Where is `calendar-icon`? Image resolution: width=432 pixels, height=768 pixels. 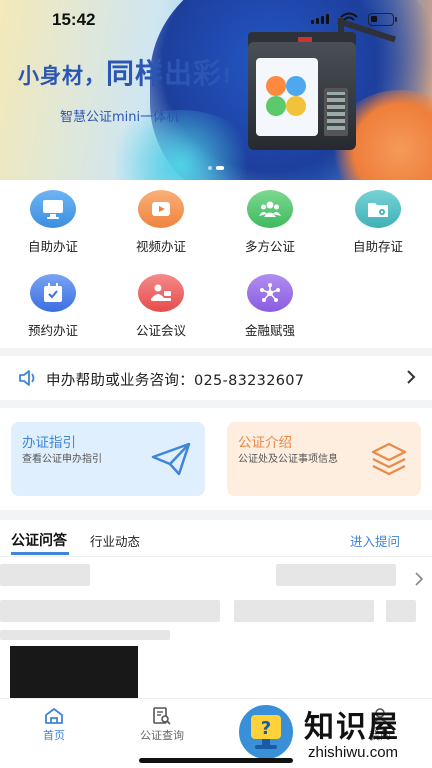 calendar-icon is located at coordinates (53, 293).